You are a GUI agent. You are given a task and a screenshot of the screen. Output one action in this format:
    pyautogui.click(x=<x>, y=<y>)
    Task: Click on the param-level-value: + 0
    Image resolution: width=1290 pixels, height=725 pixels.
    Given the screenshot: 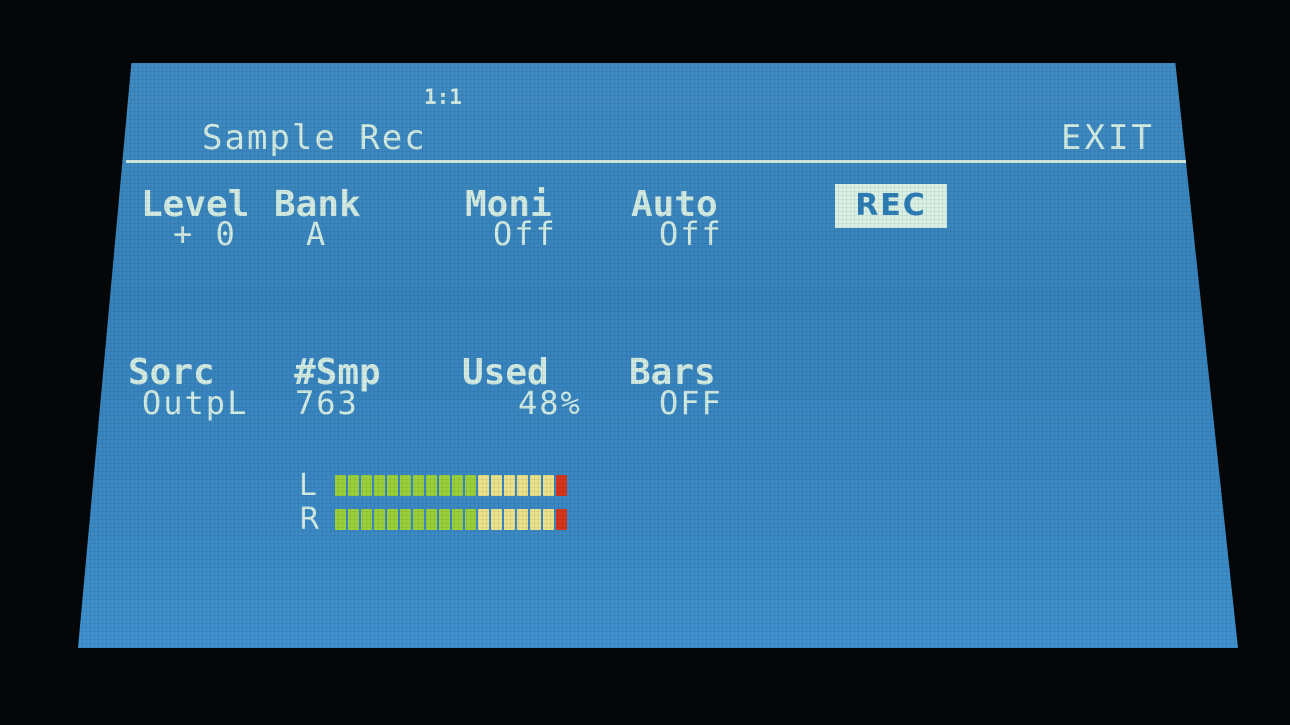 What is the action you would take?
    pyautogui.click(x=205, y=234)
    